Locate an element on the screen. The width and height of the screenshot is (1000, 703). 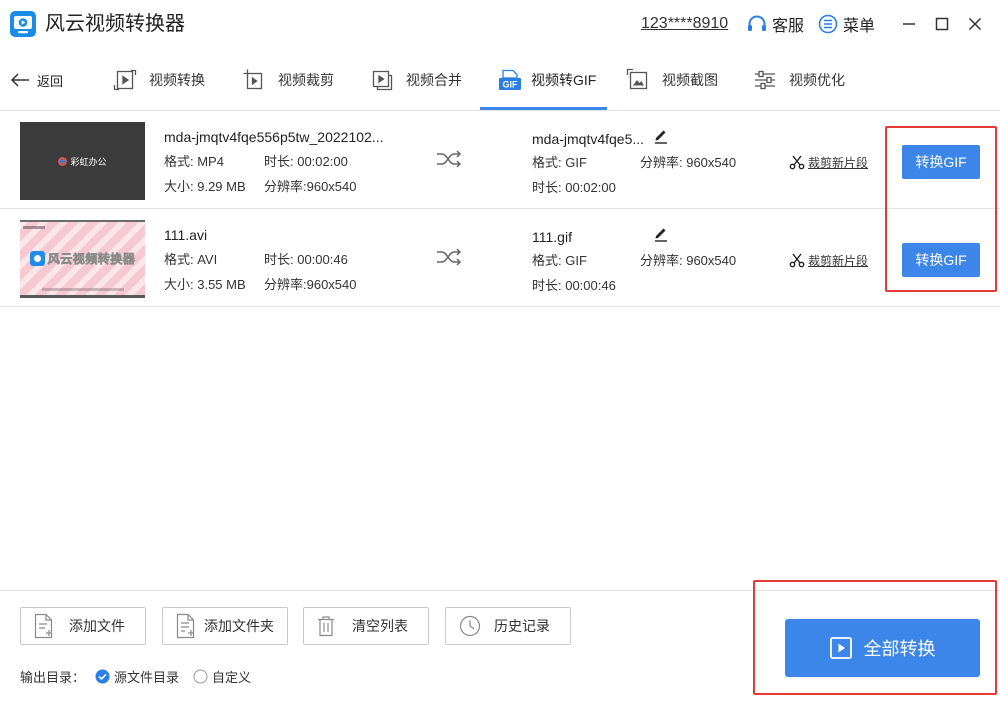
tab-video-convert: 视频转换 is located at coordinates (159, 80).